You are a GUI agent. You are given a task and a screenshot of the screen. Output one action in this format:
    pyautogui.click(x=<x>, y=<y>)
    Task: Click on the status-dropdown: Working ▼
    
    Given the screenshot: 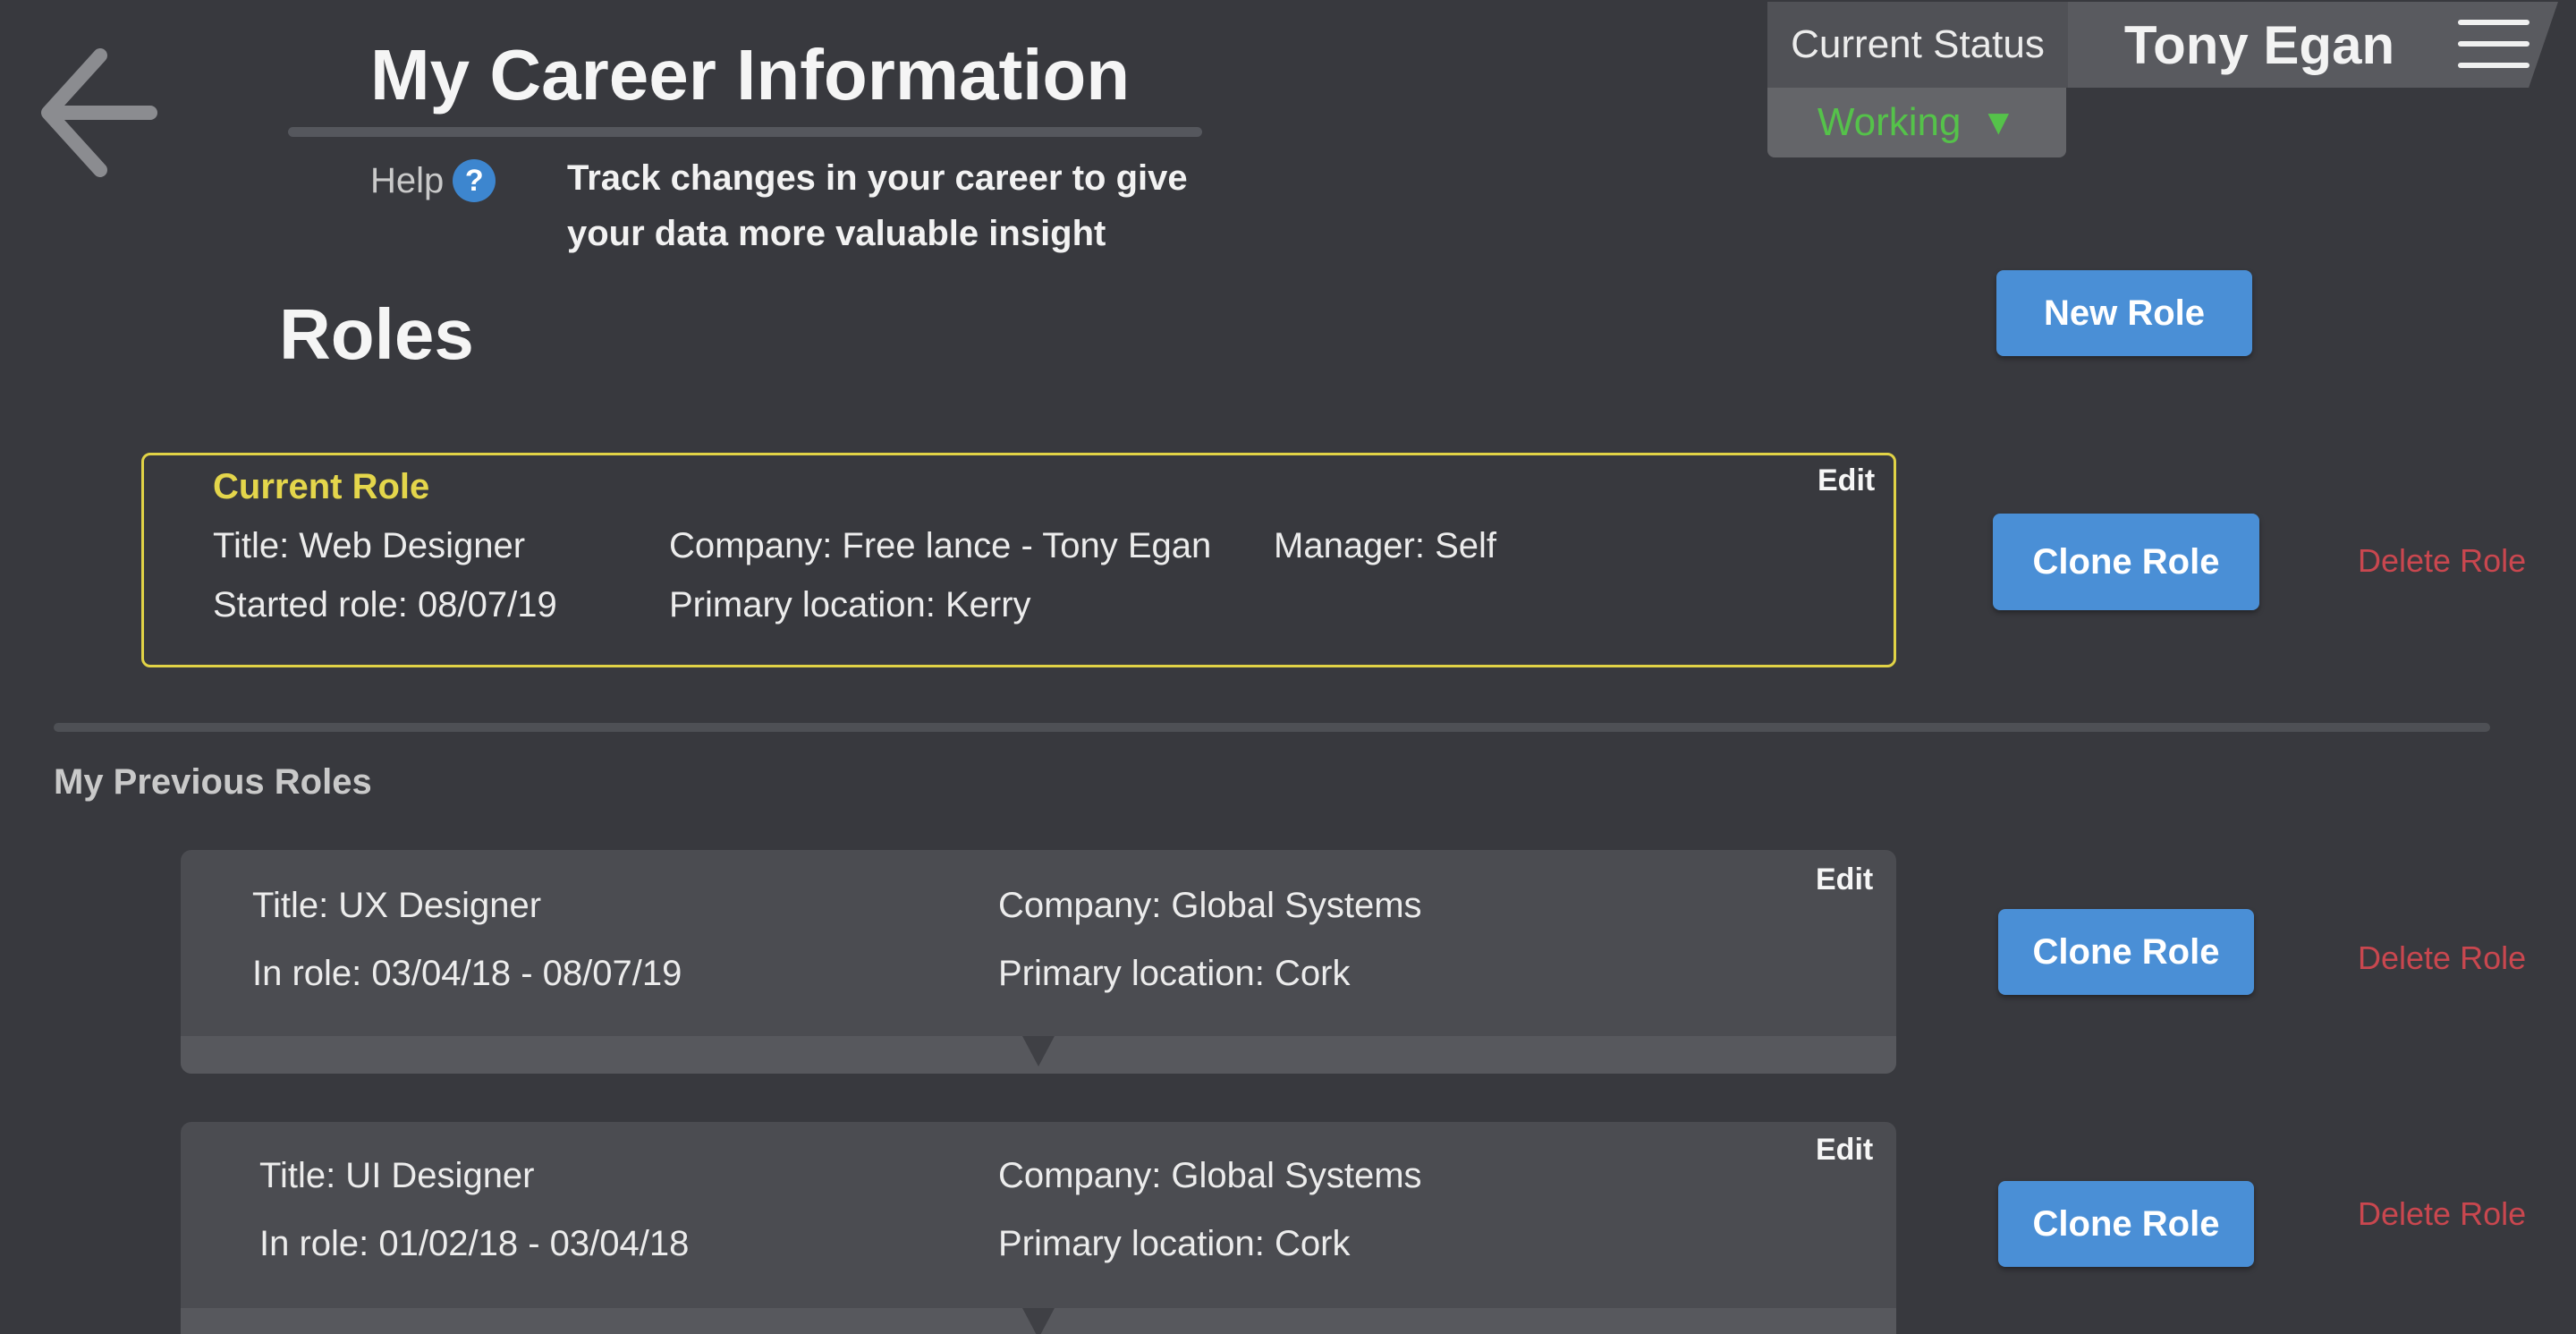 What is the action you would take?
    pyautogui.click(x=1916, y=122)
    